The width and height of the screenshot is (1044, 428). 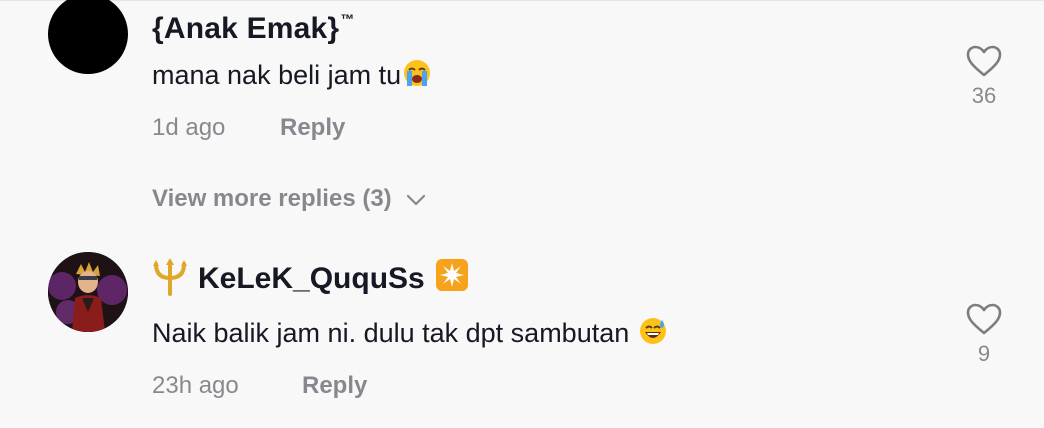 I want to click on comment-username: KeLeK_QuquSs, so click(x=333, y=277).